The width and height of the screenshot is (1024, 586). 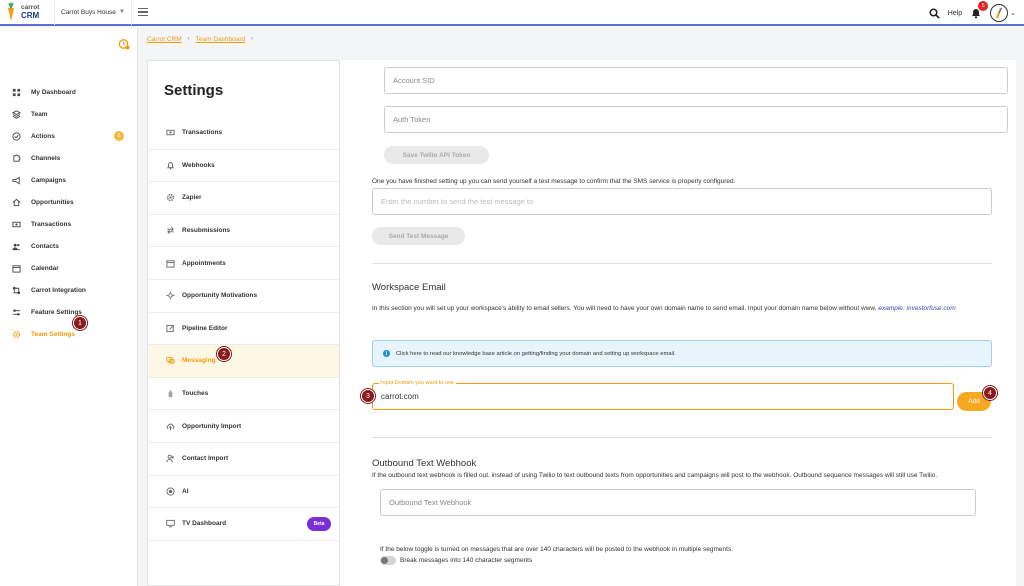 What do you see at coordinates (199, 361) in the screenshot?
I see `settings-item-label: Messaging` at bounding box center [199, 361].